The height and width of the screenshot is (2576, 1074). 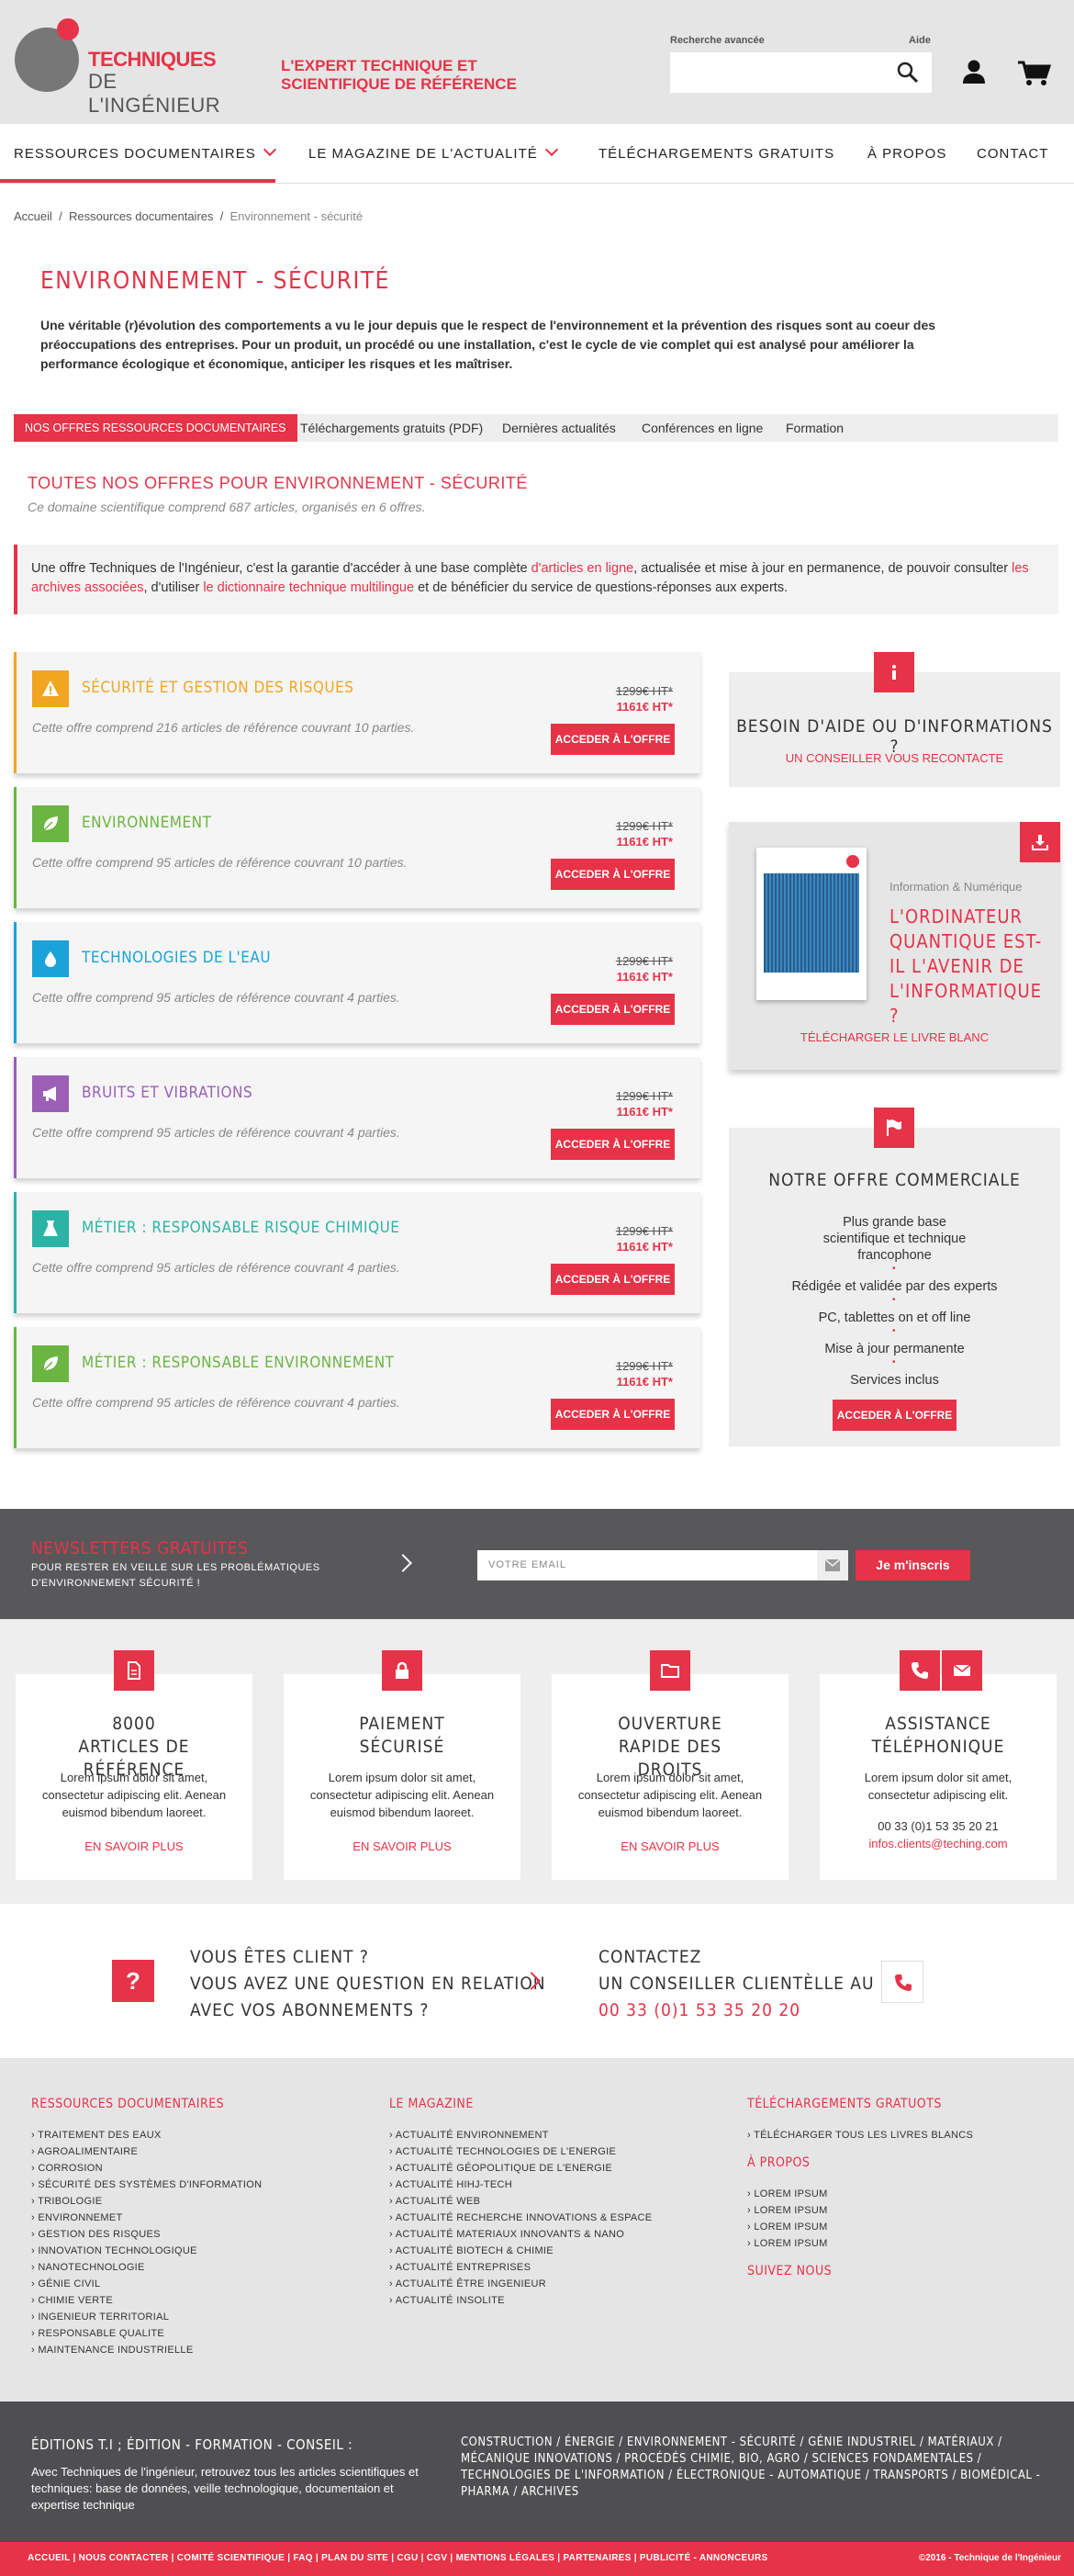 What do you see at coordinates (908, 72) in the screenshot?
I see `search-icon` at bounding box center [908, 72].